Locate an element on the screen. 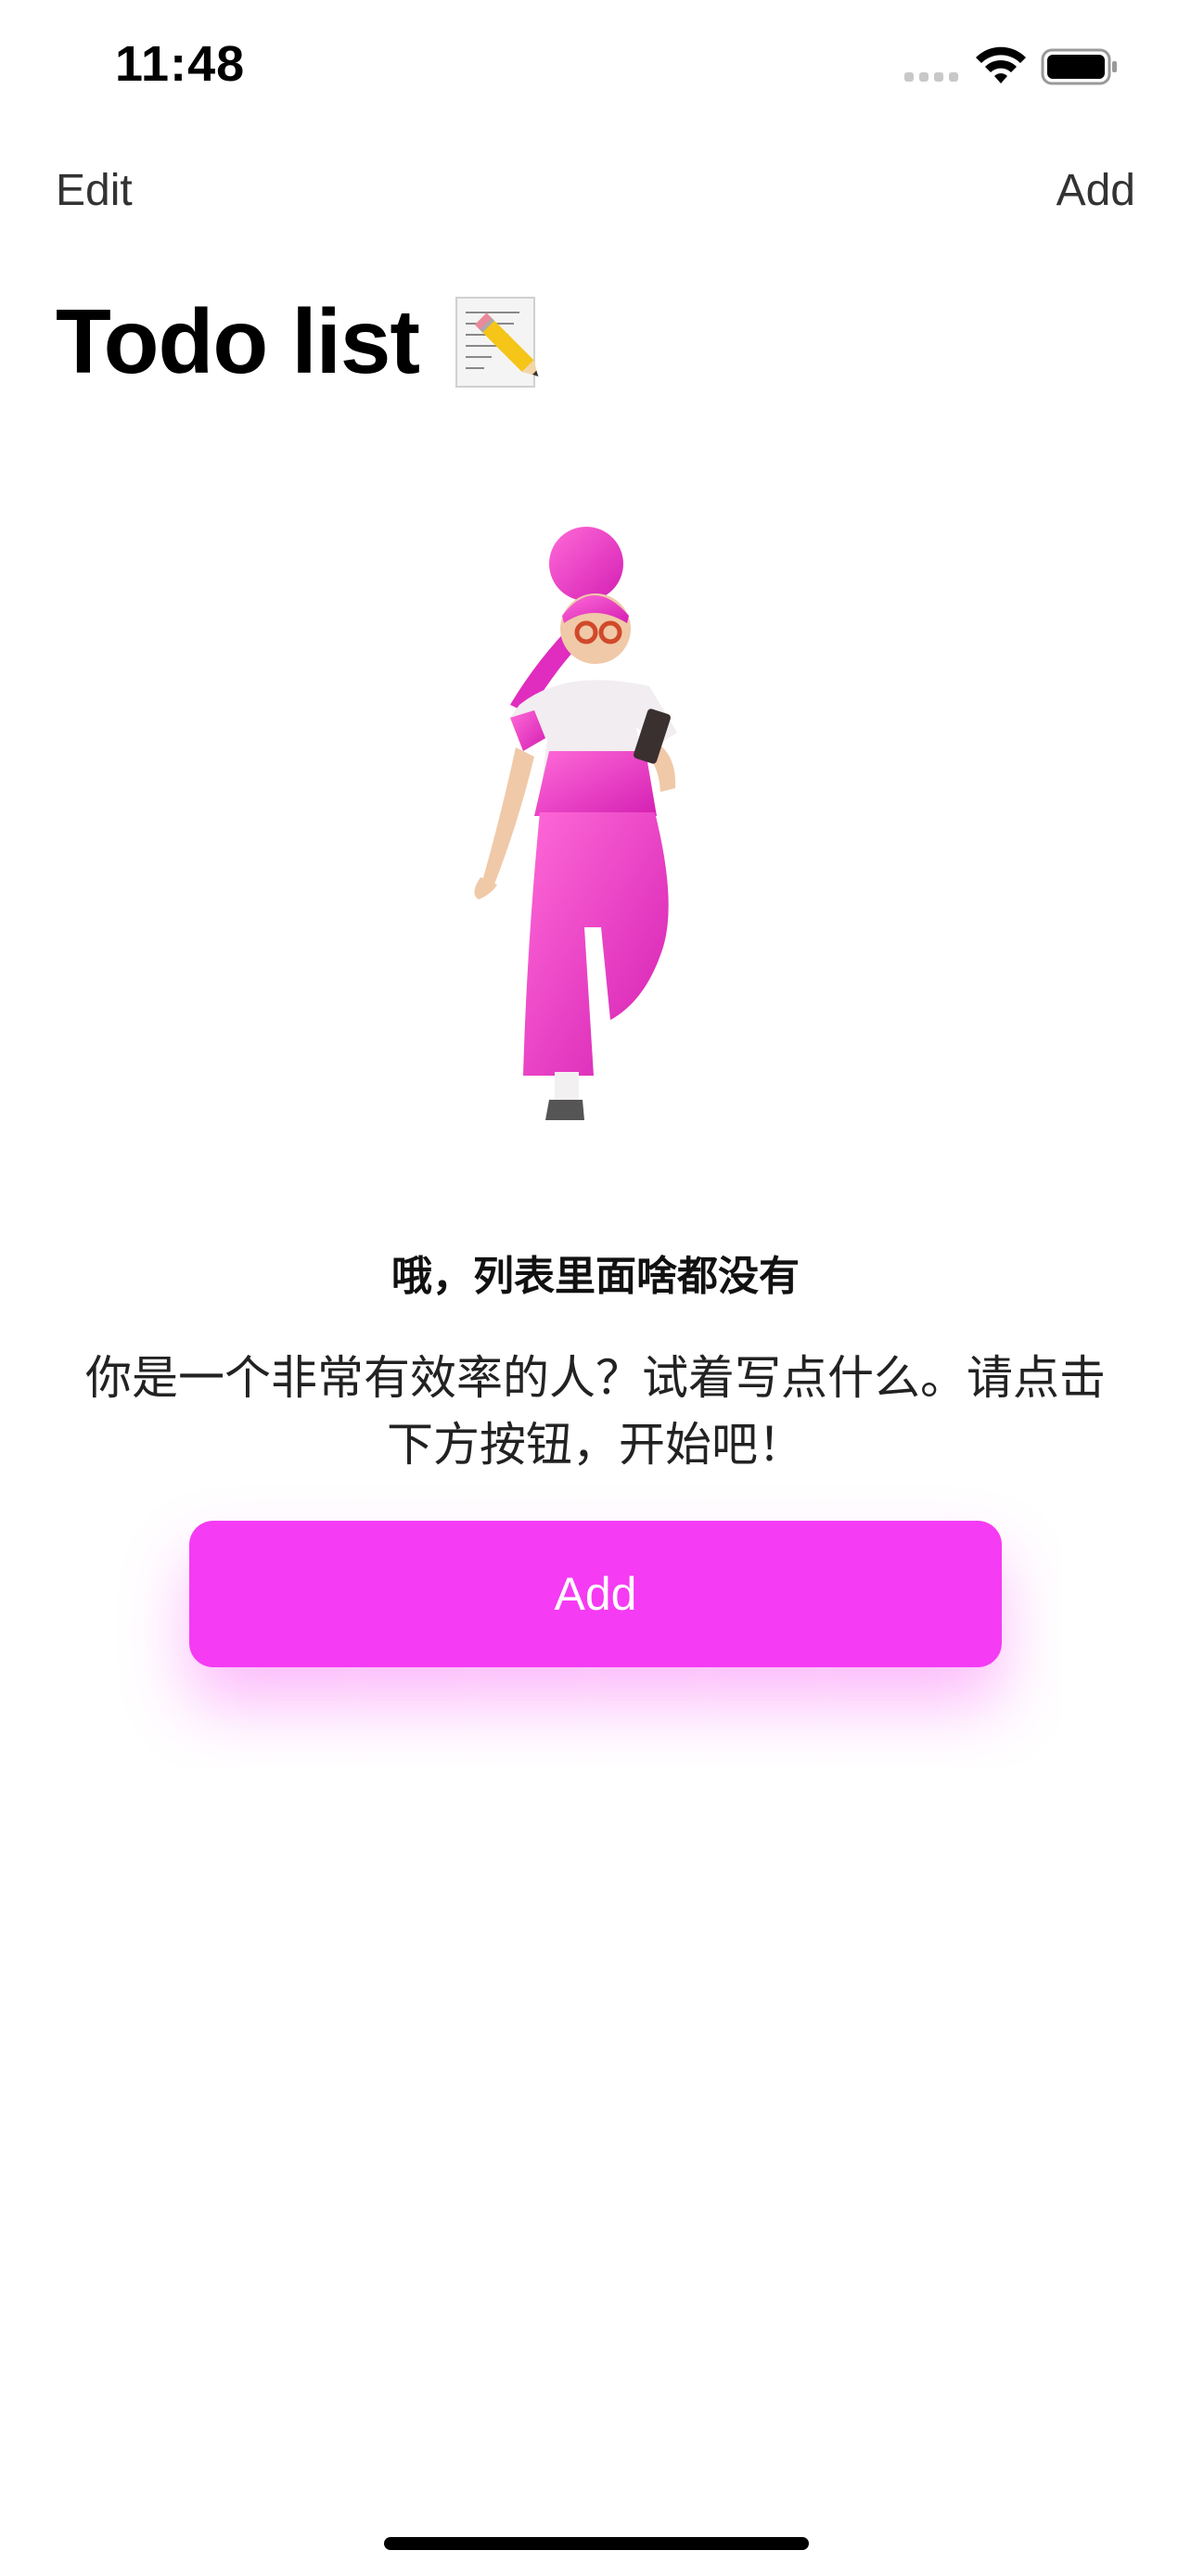 This screenshot has width=1191, height=2576. wifi-icon is located at coordinates (1001, 64).